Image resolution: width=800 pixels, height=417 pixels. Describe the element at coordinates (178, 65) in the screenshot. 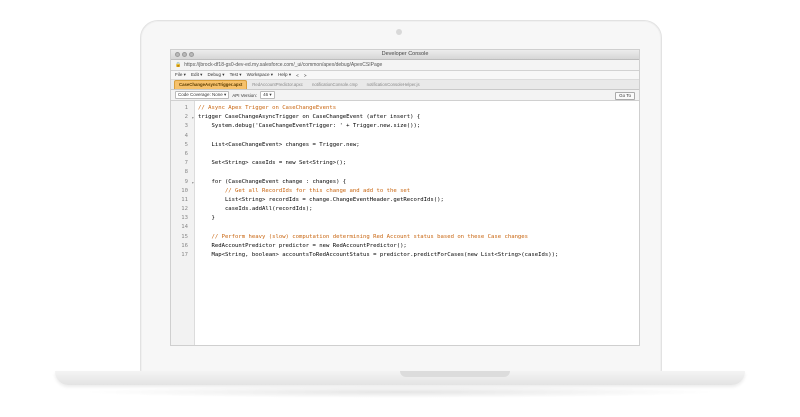

I see `lock-icon: 🔒` at that location.